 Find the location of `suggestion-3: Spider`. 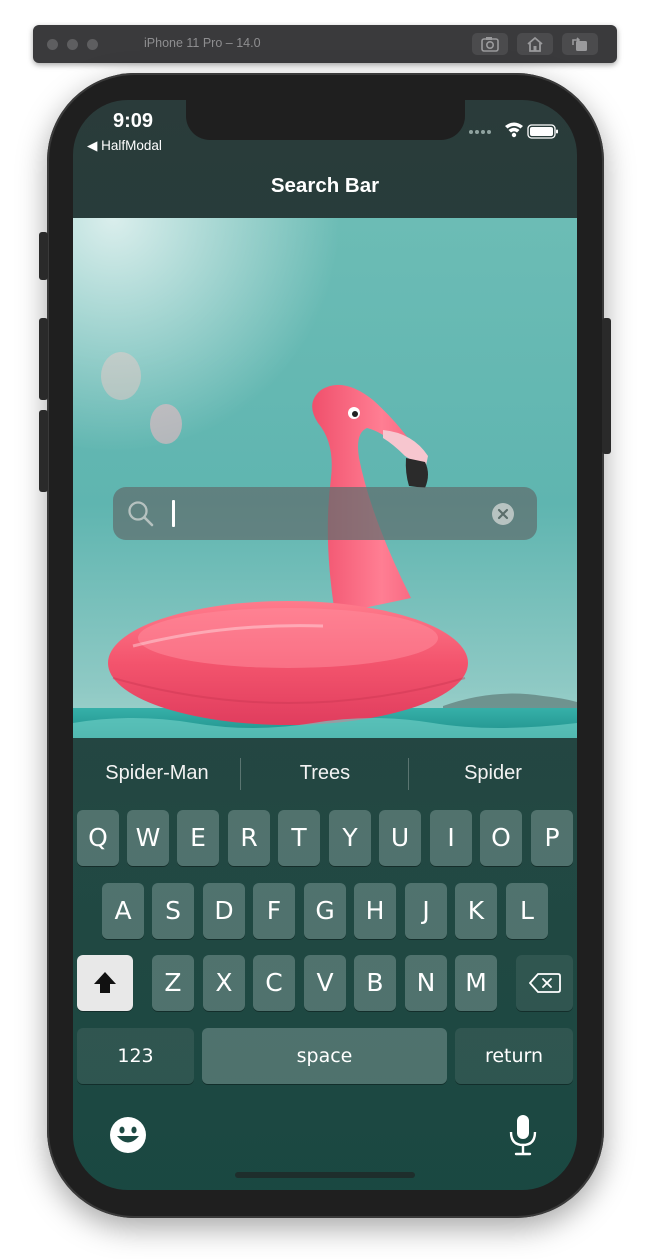

suggestion-3: Spider is located at coordinates (493, 773).